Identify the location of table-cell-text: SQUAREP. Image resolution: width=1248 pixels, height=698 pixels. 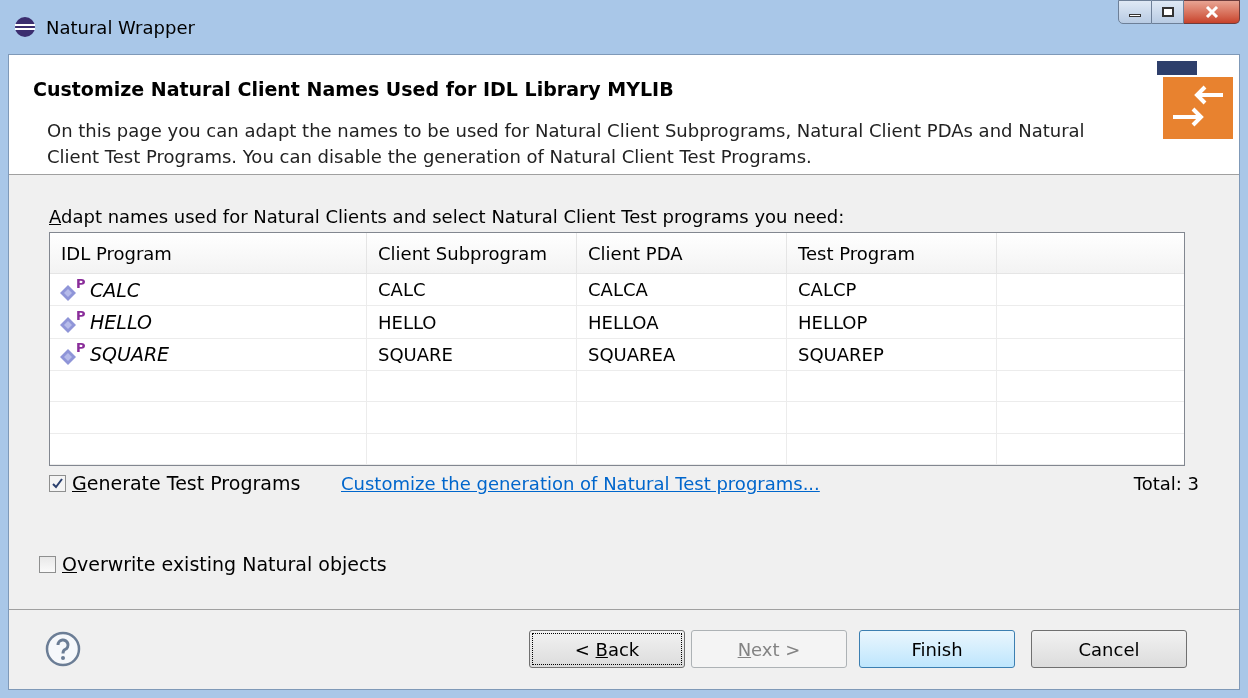
(841, 354).